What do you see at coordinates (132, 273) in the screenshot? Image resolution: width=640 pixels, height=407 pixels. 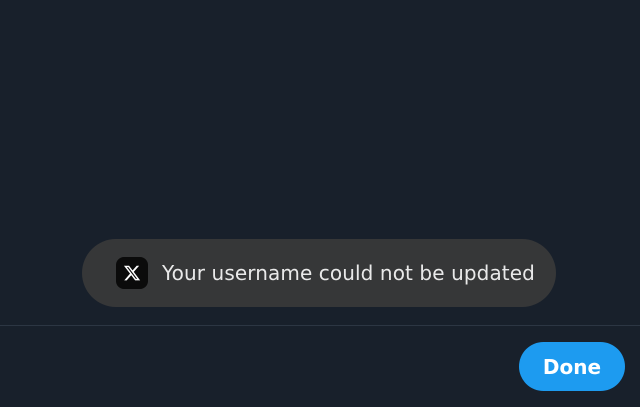 I see `x-logo-icon` at bounding box center [132, 273].